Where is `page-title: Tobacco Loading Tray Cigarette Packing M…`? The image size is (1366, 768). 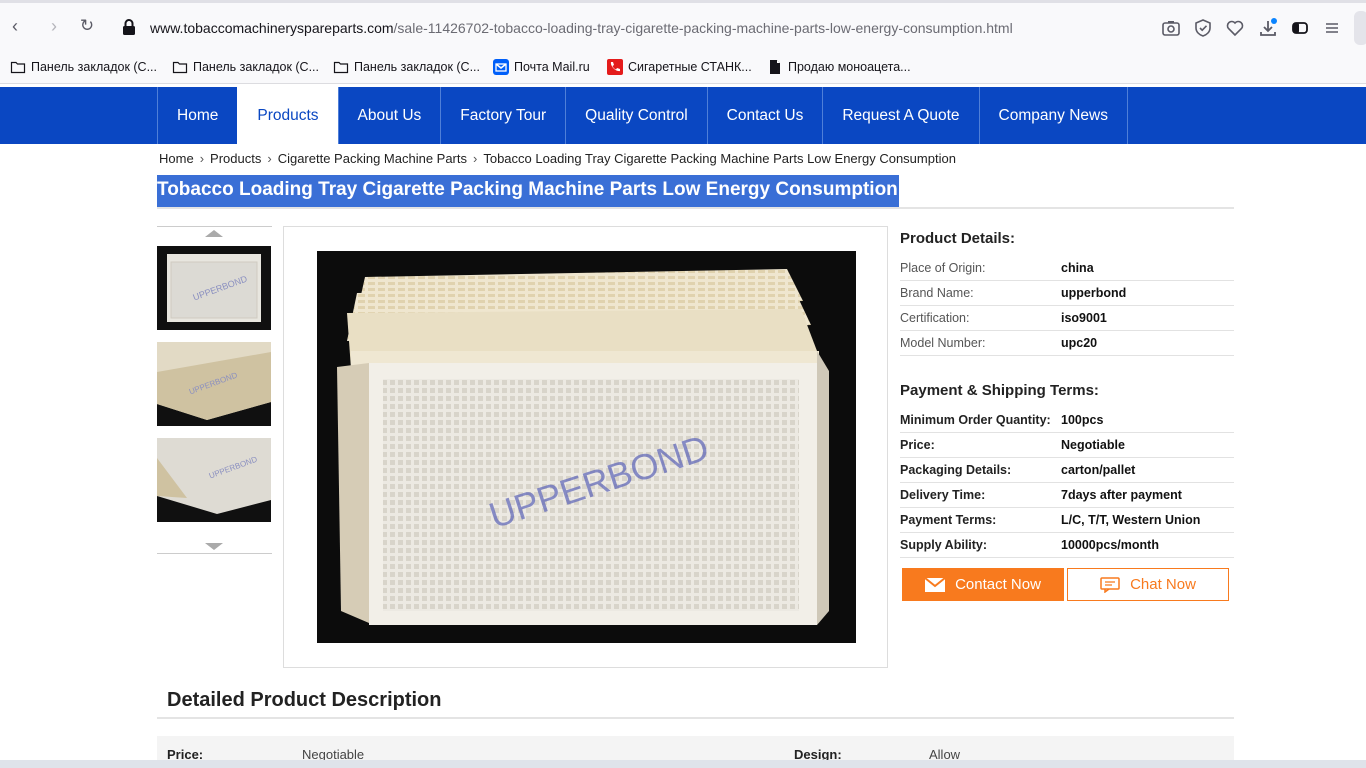 page-title: Tobacco Loading Tray Cigarette Packing M… is located at coordinates (528, 191).